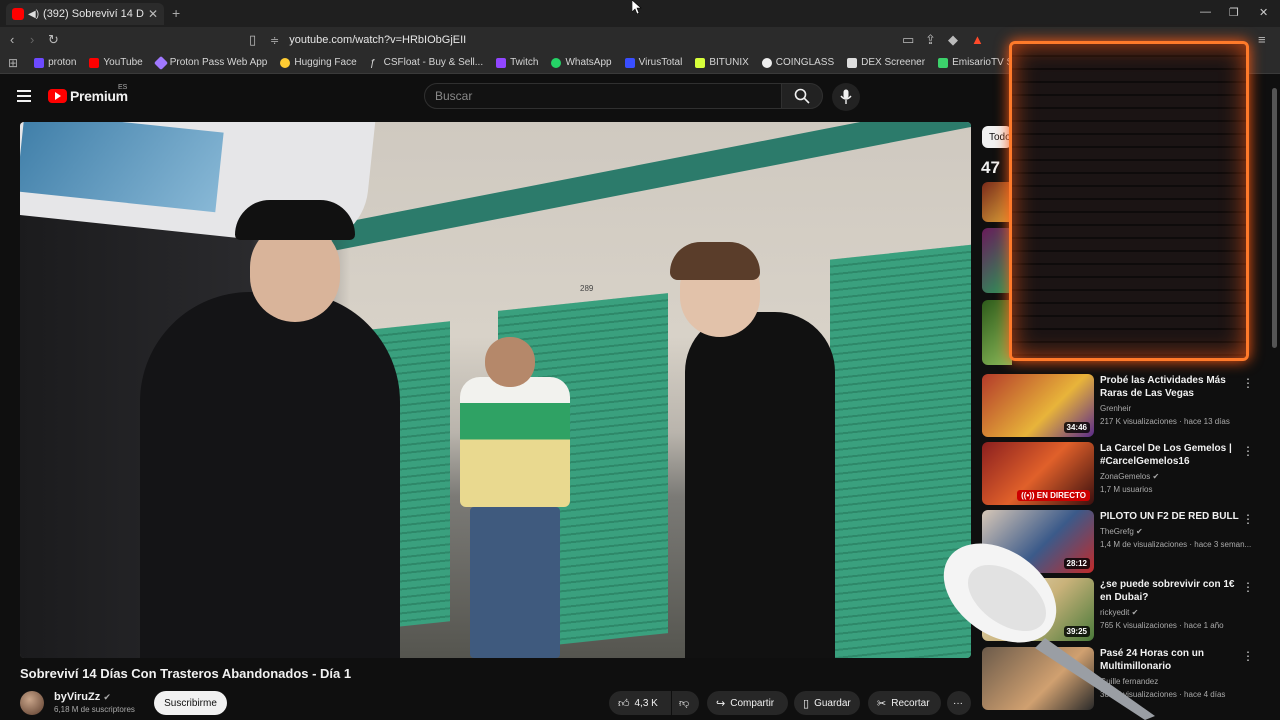 The width and height of the screenshot is (1280, 720). What do you see at coordinates (886, 62) in the screenshot?
I see `bookmark-item: DEX Screener` at bounding box center [886, 62].